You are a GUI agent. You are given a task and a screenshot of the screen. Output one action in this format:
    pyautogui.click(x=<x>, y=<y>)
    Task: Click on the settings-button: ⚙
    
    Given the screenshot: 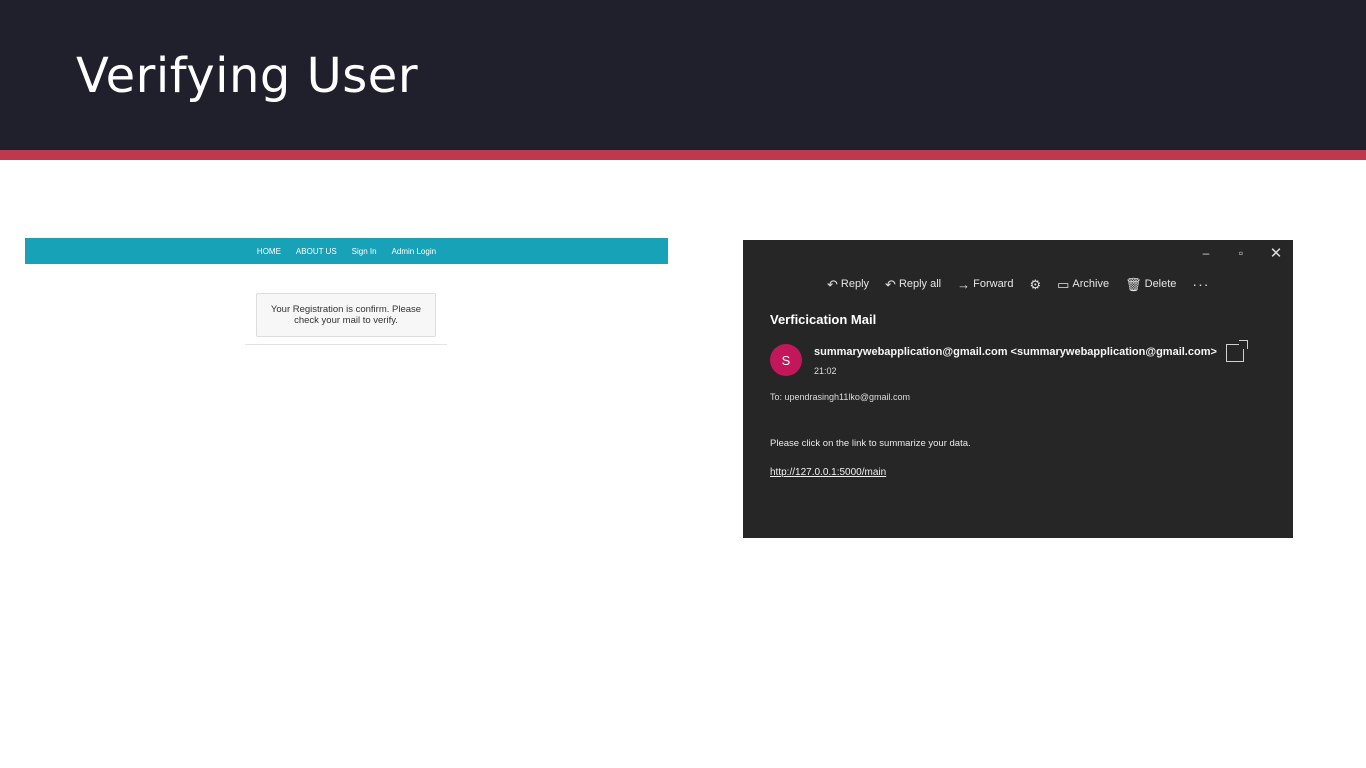 What is the action you would take?
    pyautogui.click(x=1035, y=284)
    